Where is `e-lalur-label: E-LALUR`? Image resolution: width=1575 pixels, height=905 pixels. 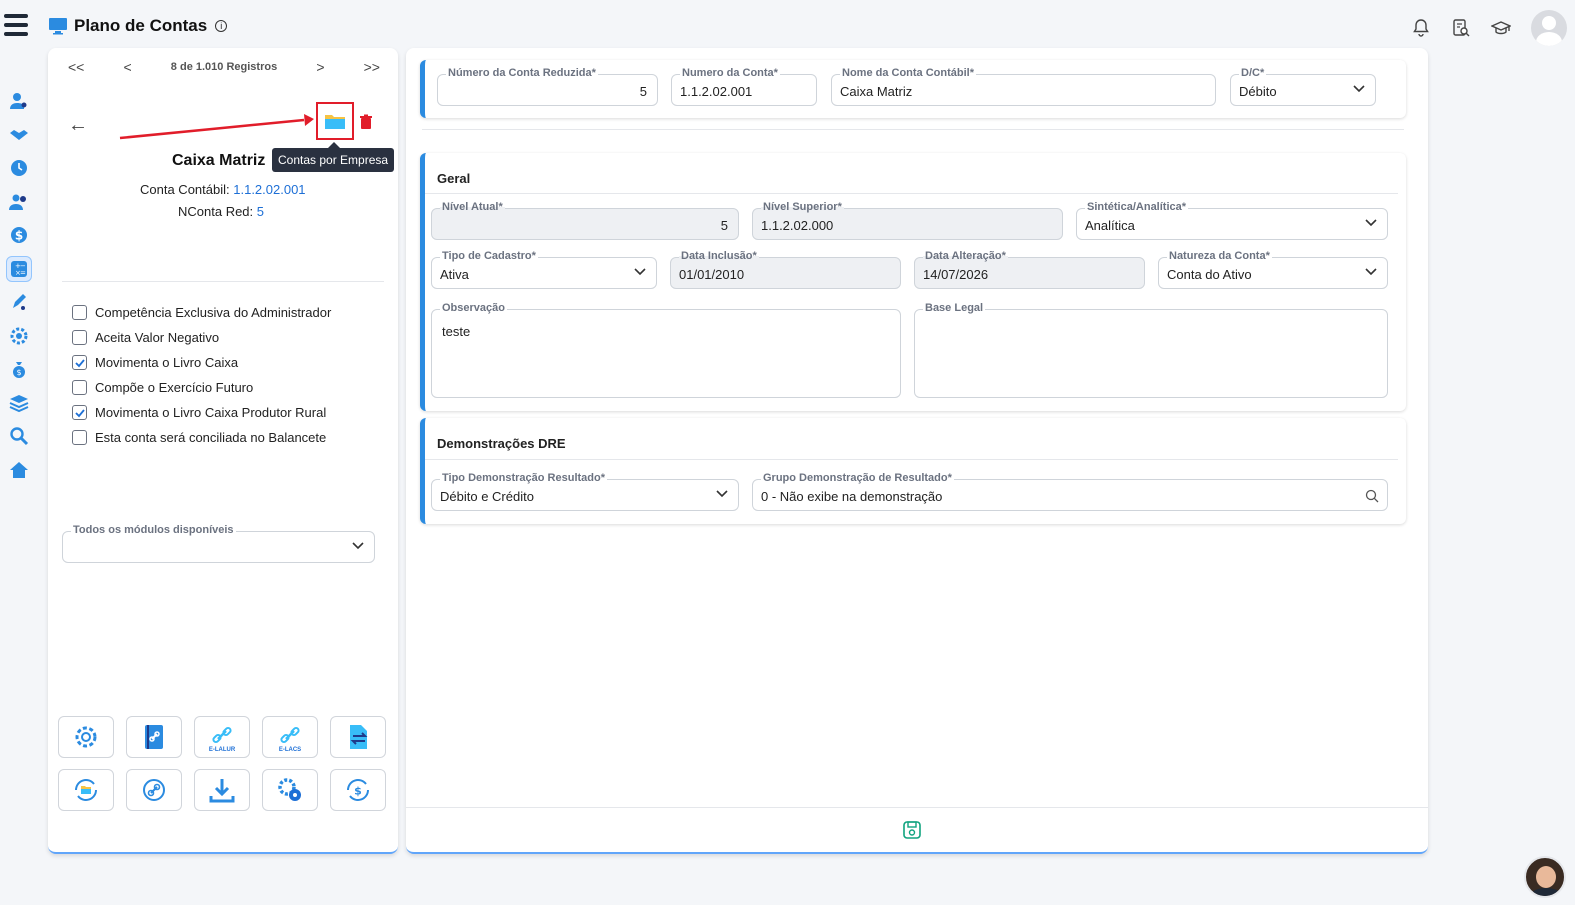 e-lalur-label: E-LALUR is located at coordinates (222, 750).